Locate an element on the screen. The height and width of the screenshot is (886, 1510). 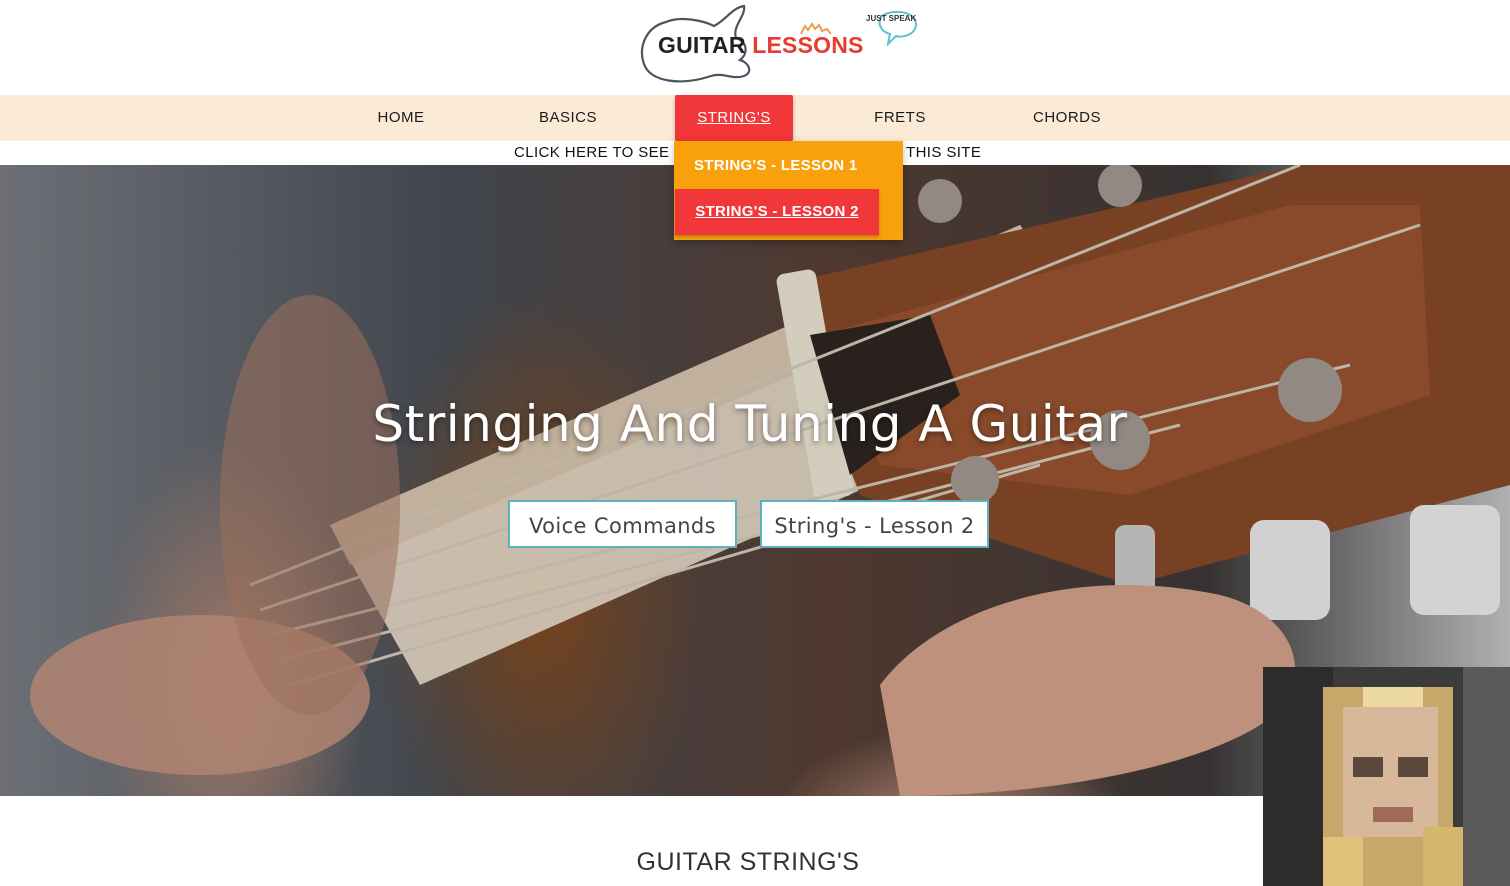
site-header: GUITAR LESSONS JUST SPEAK is located at coordinates (755, 47).